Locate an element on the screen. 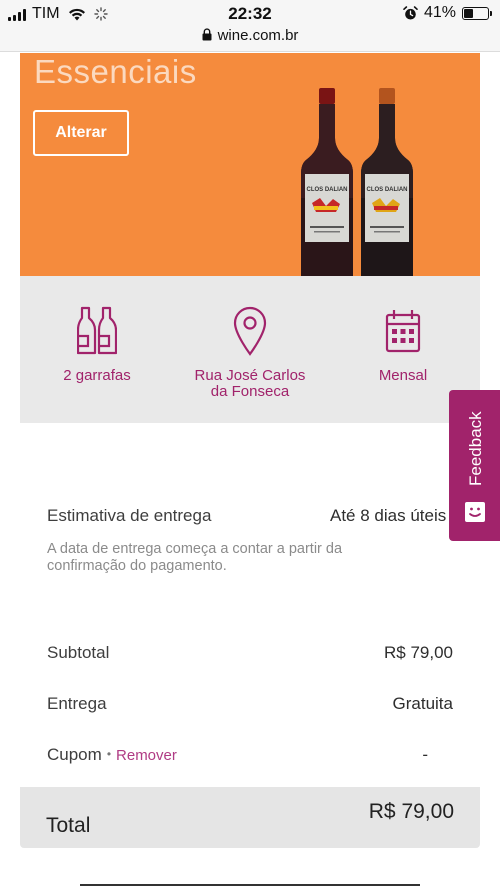 The width and height of the screenshot is (500, 889). coupon-label: Cupom is located at coordinates (74, 754).